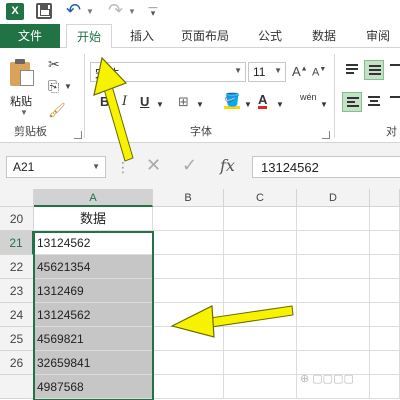 Image resolution: width=400 pixels, height=400 pixels. Describe the element at coordinates (374, 102) in the screenshot. I see `align-center-icon` at that location.